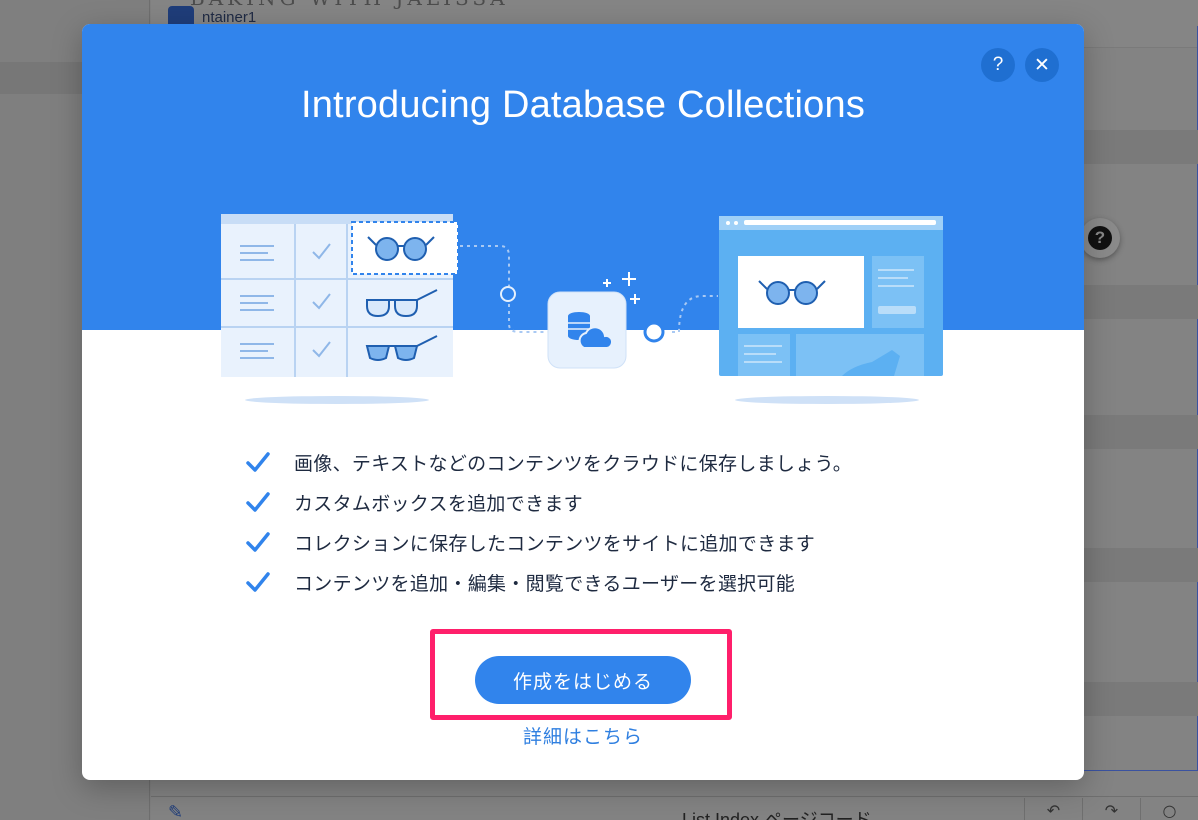  Describe the element at coordinates (777, 815) in the screenshot. I see `code-panel-title: List Index ページコード` at that location.